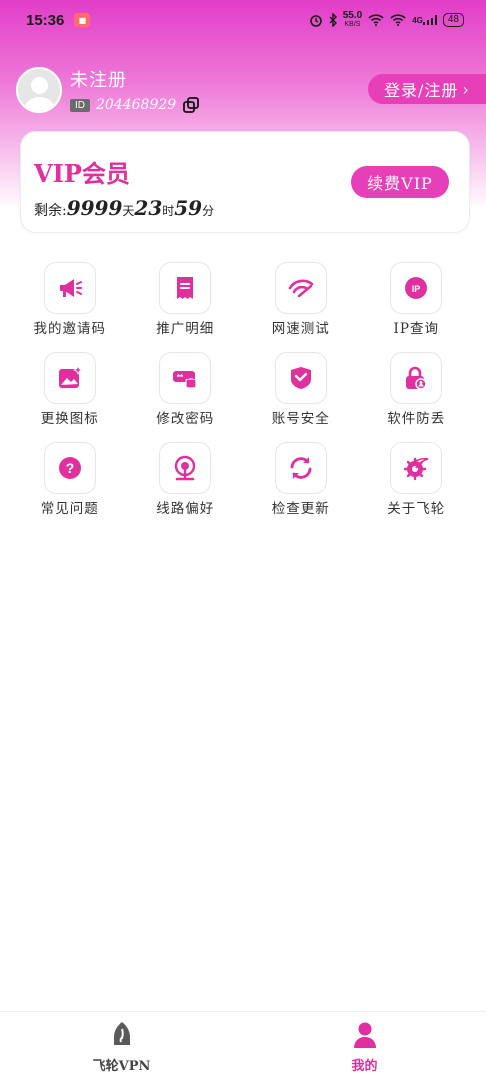 Image resolution: width=486 pixels, height=1080 pixels. Describe the element at coordinates (424, 20) in the screenshot. I see `cellular-signal-icon: 4G` at that location.